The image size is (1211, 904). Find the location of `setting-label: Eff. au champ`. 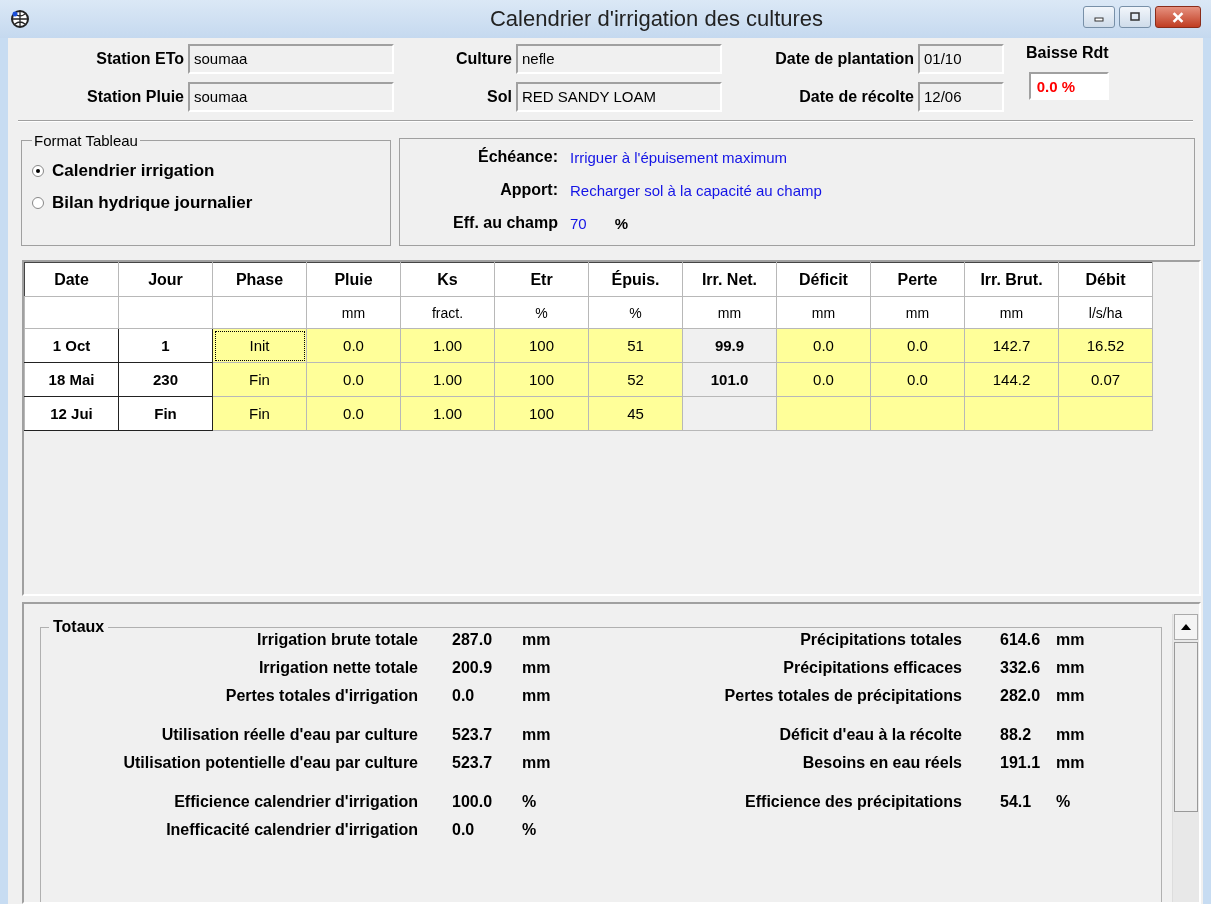

setting-label: Eff. au champ is located at coordinates (505, 223).